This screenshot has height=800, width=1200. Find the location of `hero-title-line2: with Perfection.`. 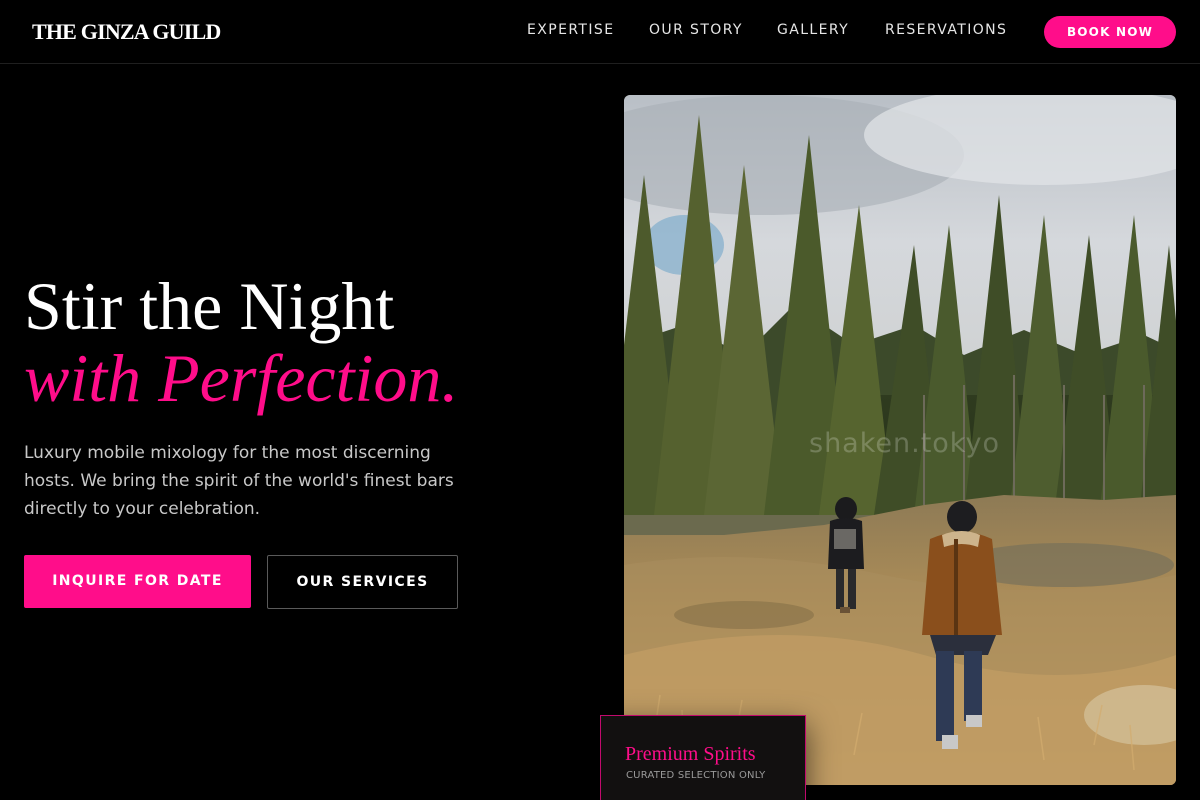

hero-title-line2: with Perfection. is located at coordinates (241, 378).